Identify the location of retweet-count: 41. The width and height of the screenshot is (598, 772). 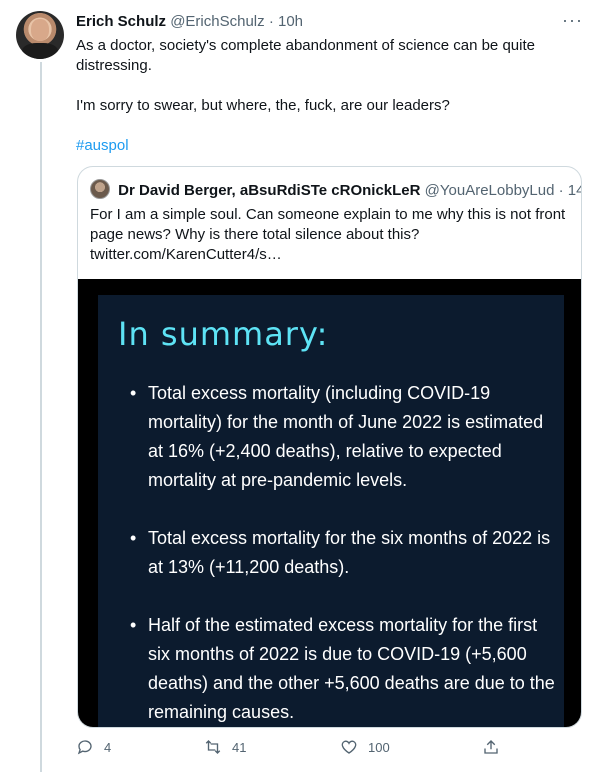
(239, 747).